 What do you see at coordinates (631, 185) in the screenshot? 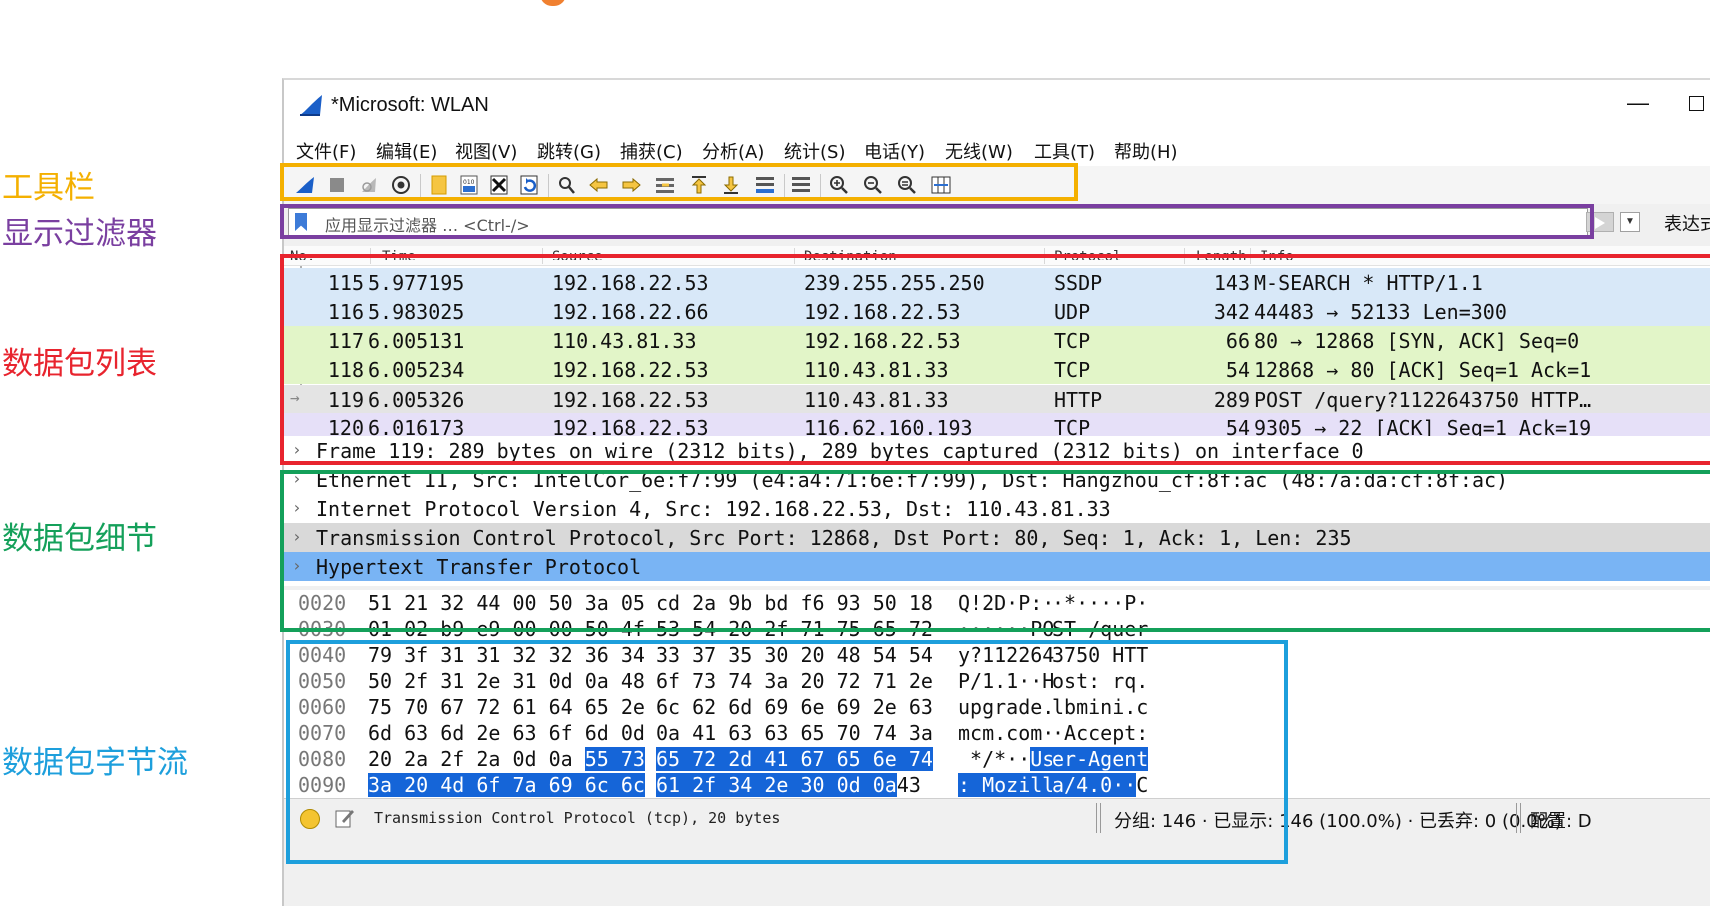
I see `go-forward-icon` at bounding box center [631, 185].